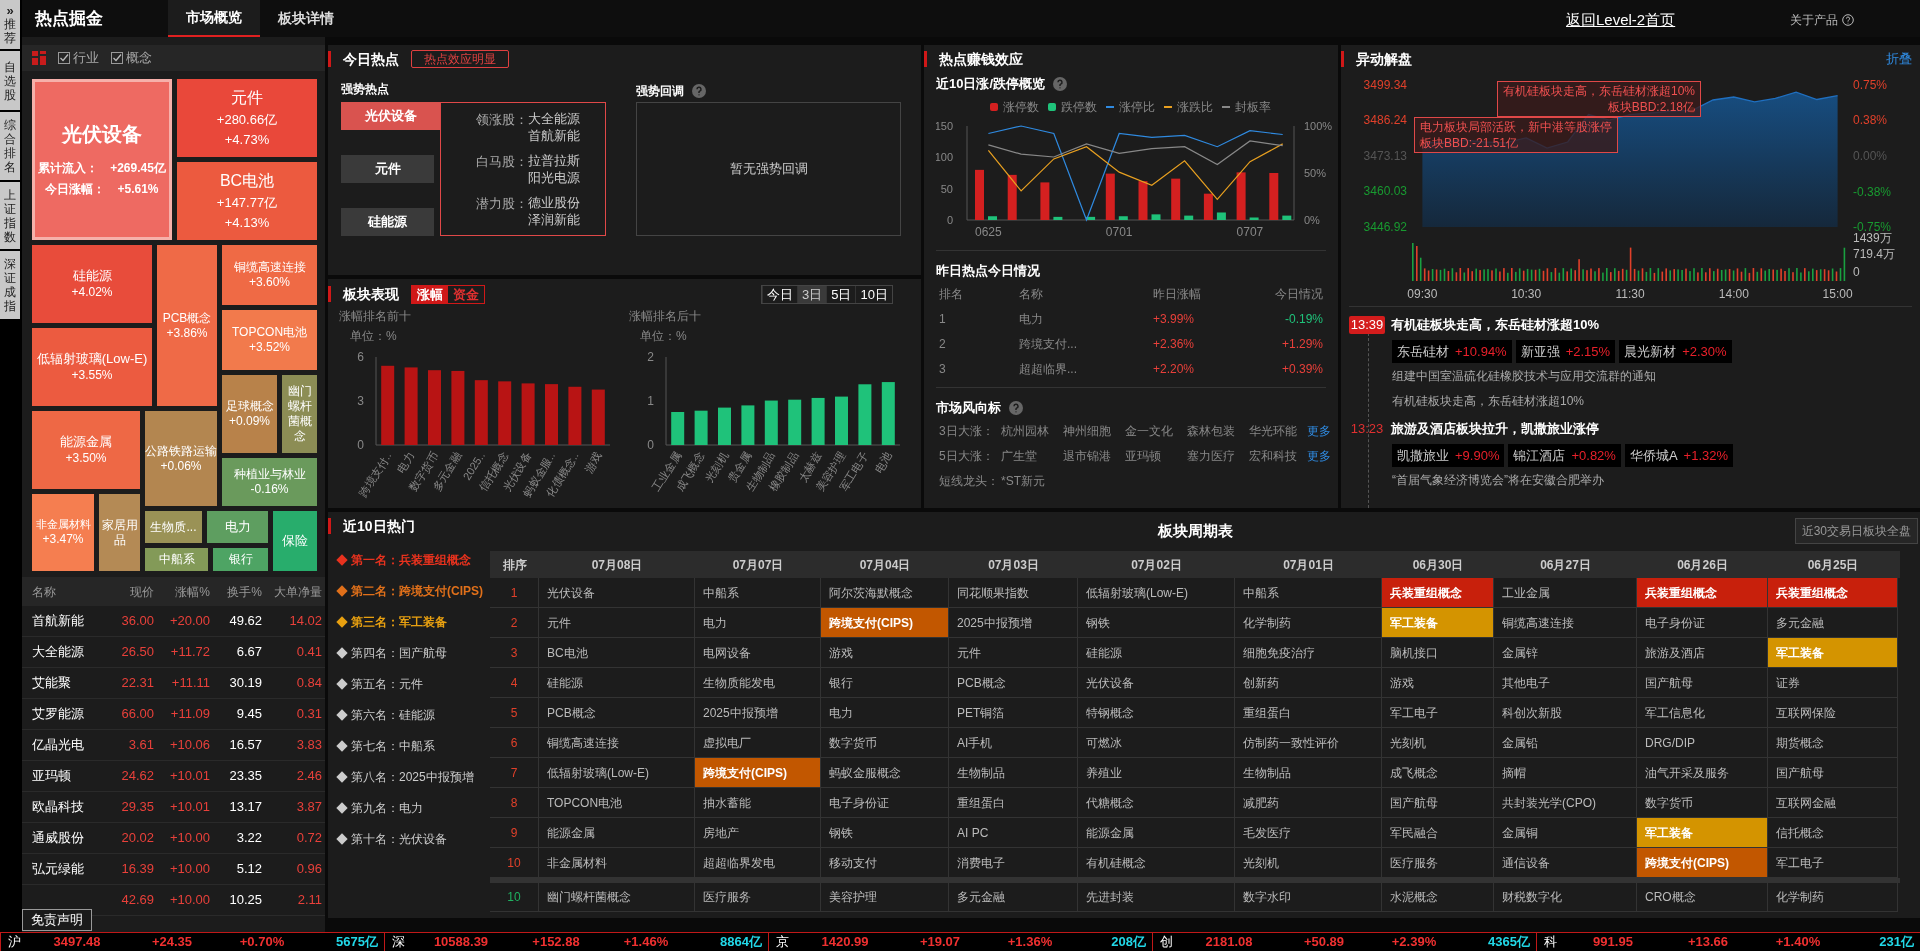 Image resolution: width=1920 pixels, height=951 pixels. What do you see at coordinates (1565, 683) in the screenshot?
I see `table-cell: 其他电子` at bounding box center [1565, 683].